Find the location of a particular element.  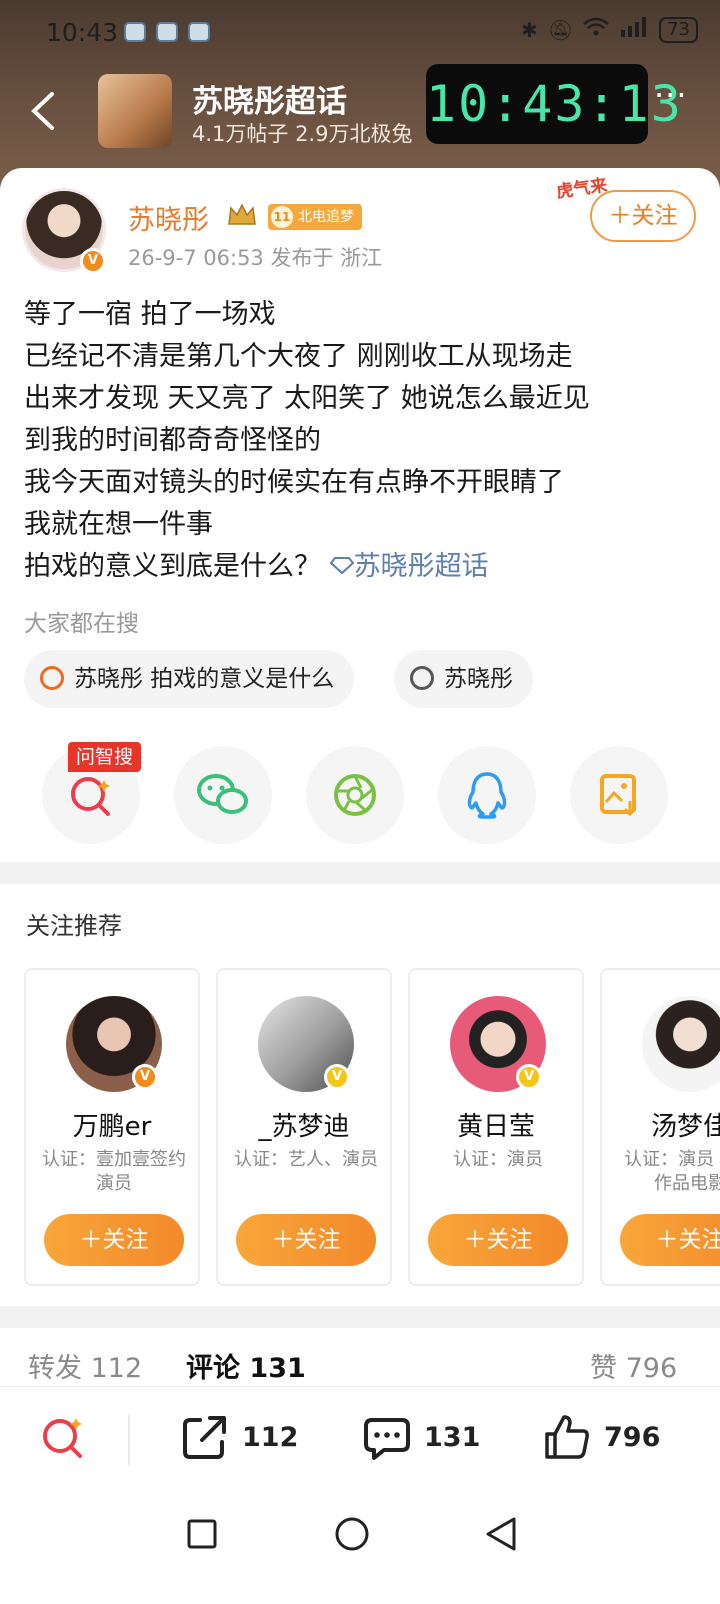

comment-count: 131 is located at coordinates (452, 1437).